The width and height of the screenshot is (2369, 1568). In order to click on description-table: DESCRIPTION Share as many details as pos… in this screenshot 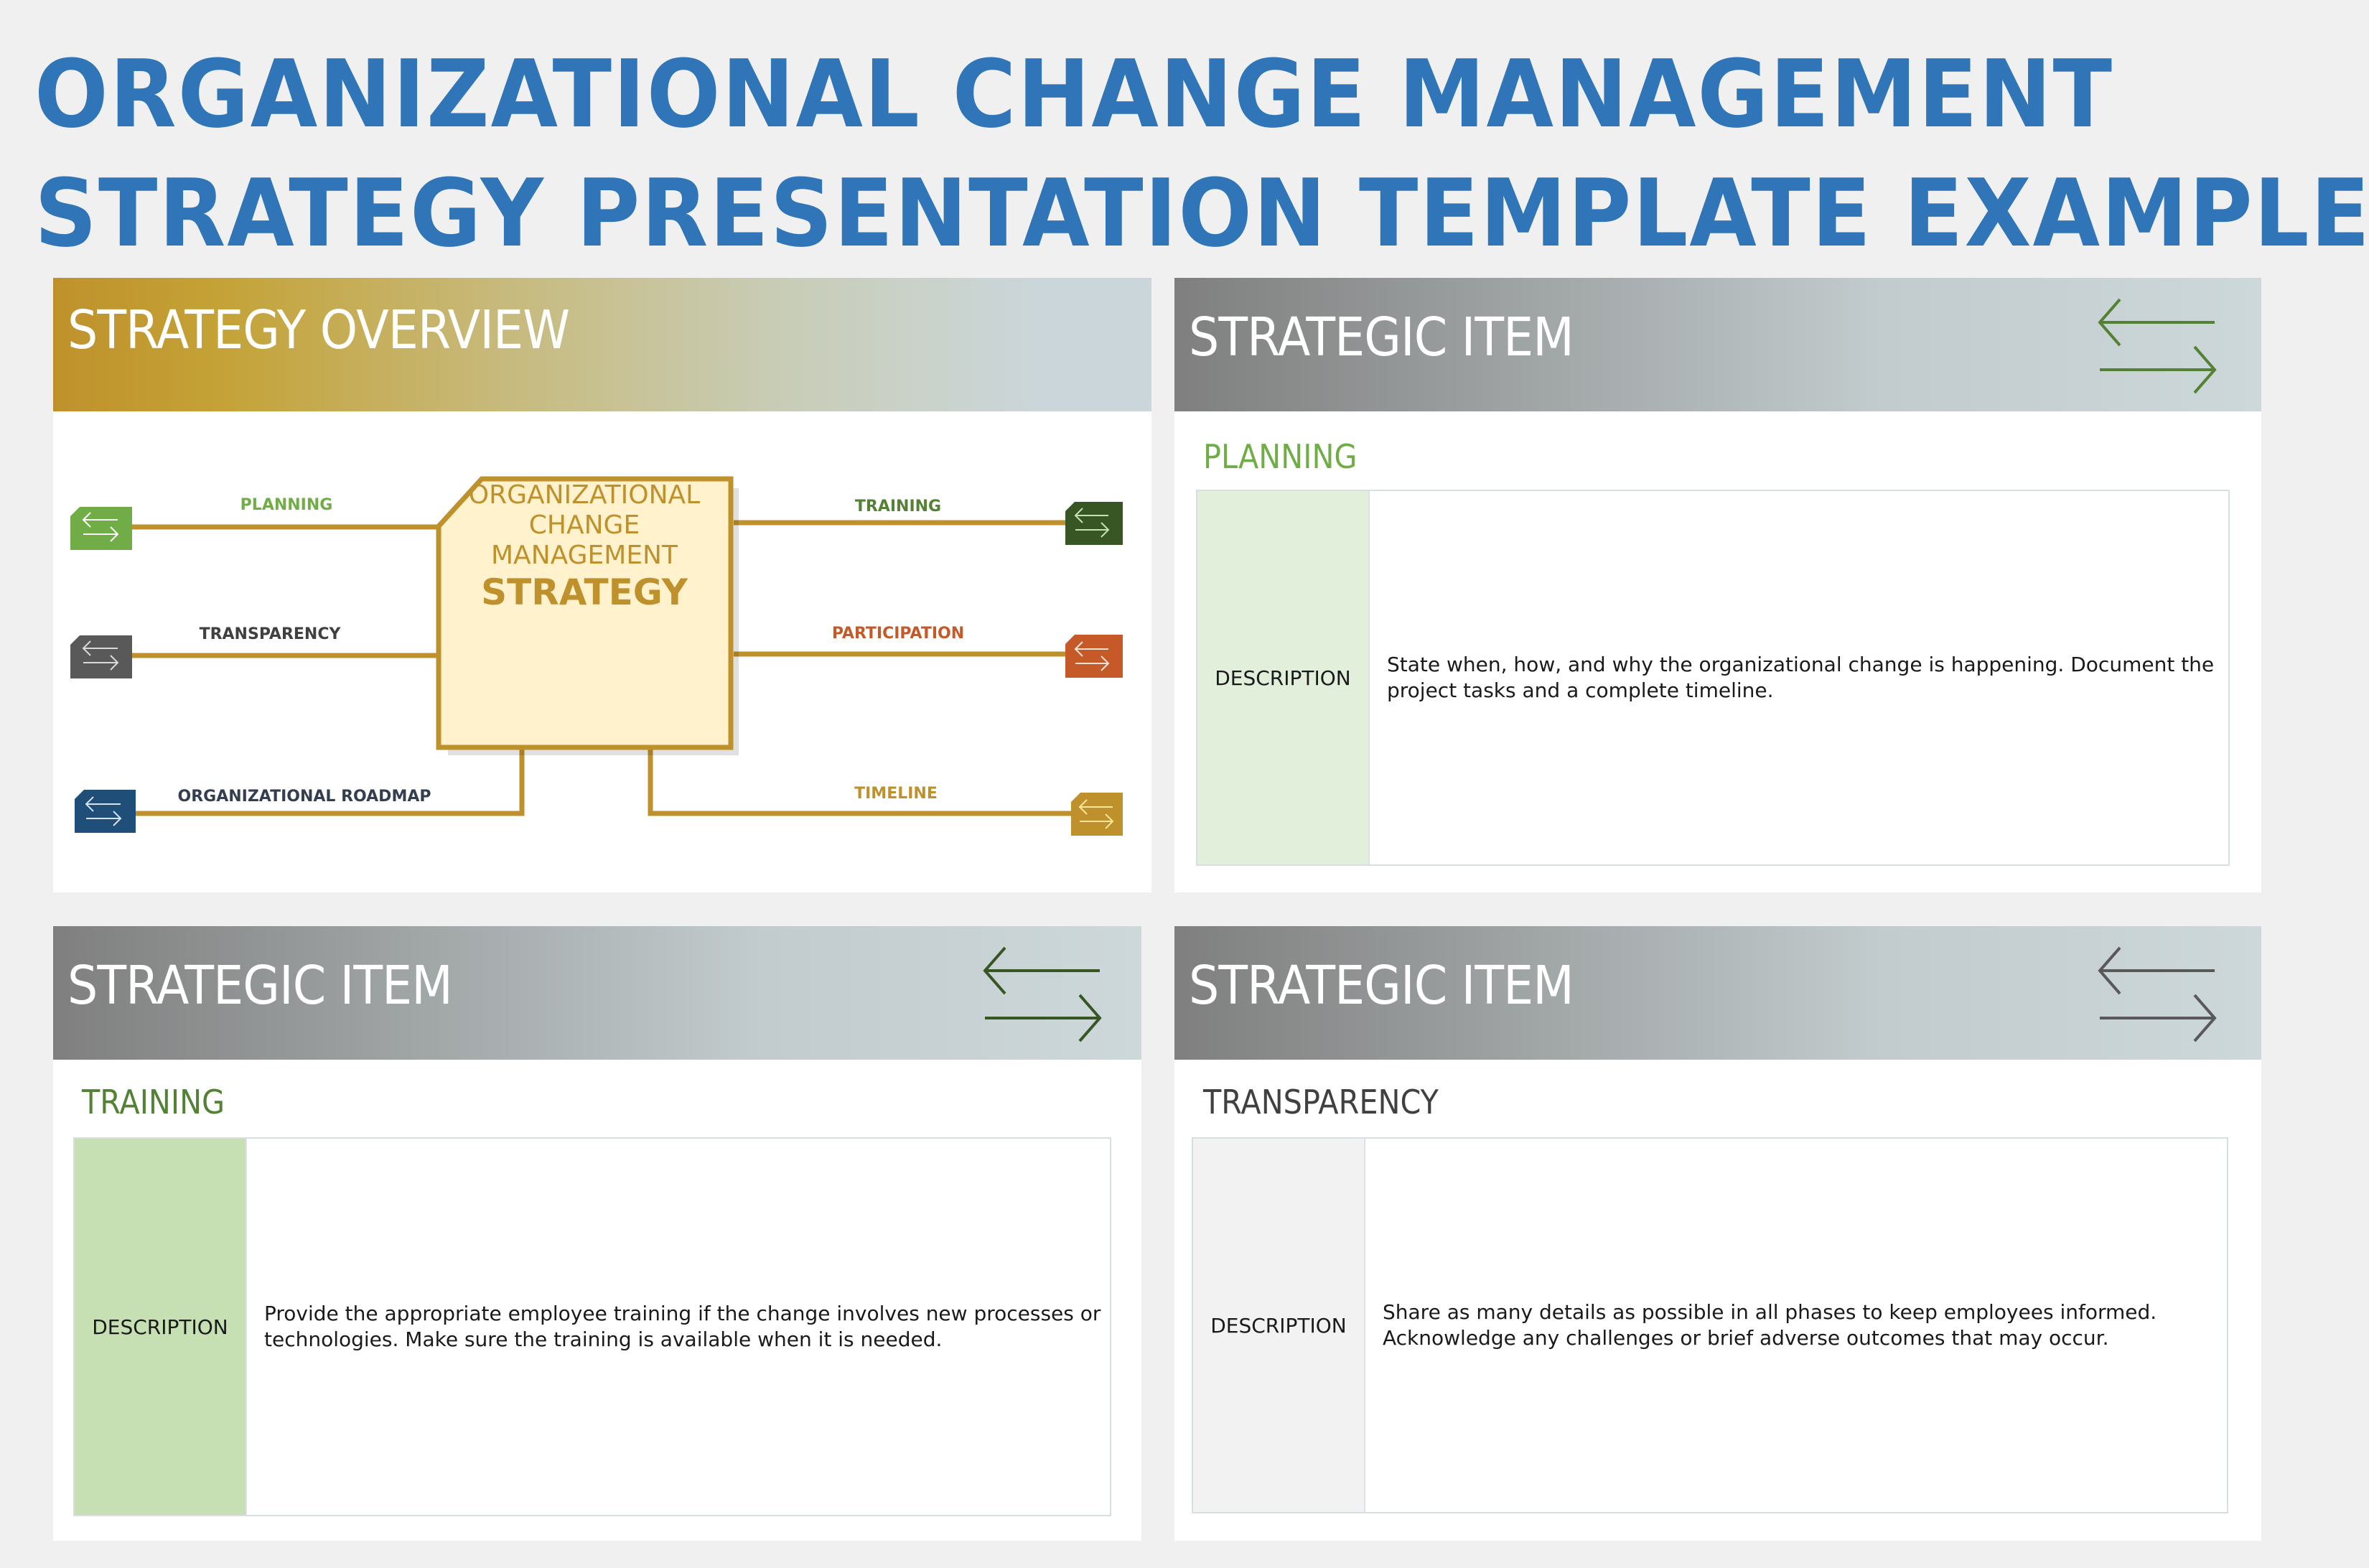, I will do `click(1710, 1325)`.